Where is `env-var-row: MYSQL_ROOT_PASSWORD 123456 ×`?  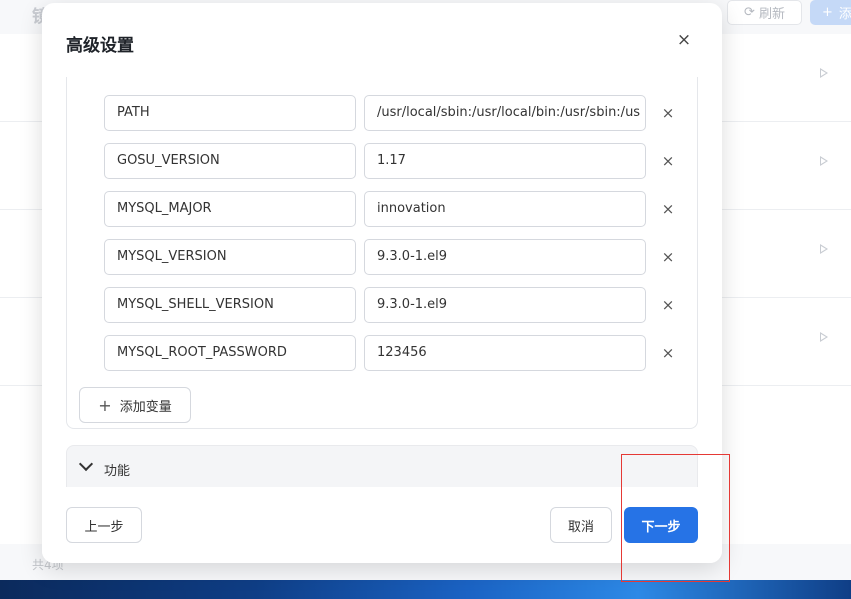
env-var-row: MYSQL_ROOT_PASSWORD 123456 × is located at coordinates (394, 353).